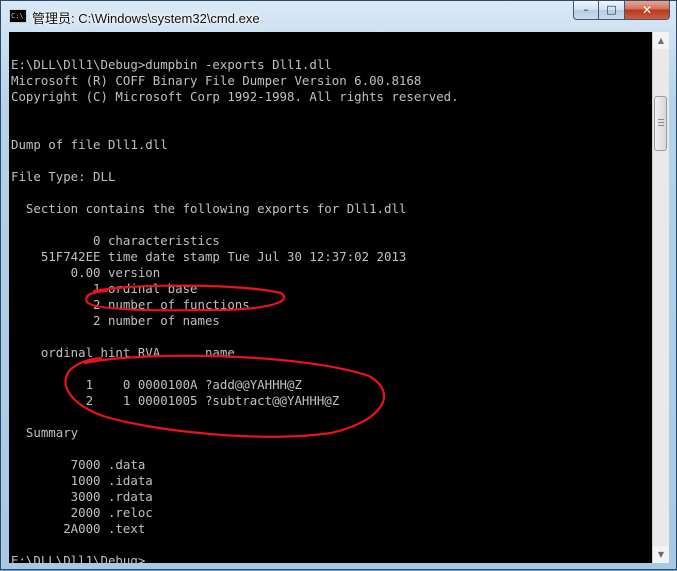 Image resolution: width=677 pixels, height=571 pixels. I want to click on console-line: 7000 .data, so click(78, 464).